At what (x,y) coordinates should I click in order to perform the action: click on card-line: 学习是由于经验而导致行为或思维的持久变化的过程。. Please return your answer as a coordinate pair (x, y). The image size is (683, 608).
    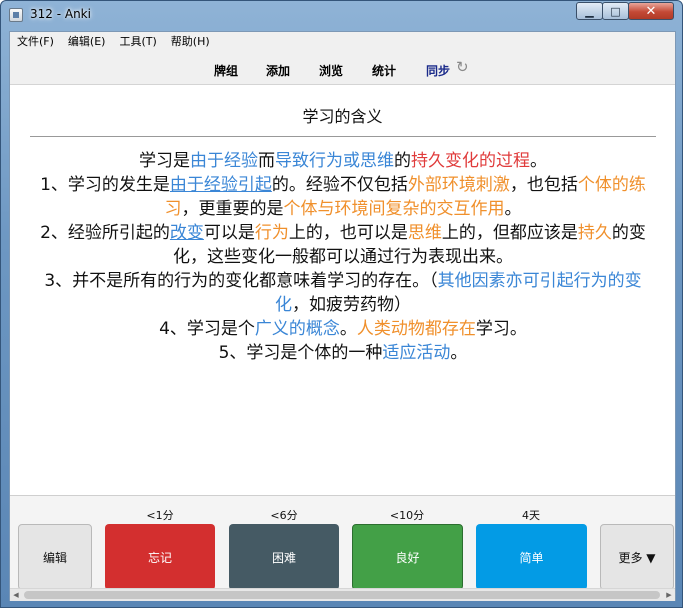
    Looking at the image, I should click on (343, 161).